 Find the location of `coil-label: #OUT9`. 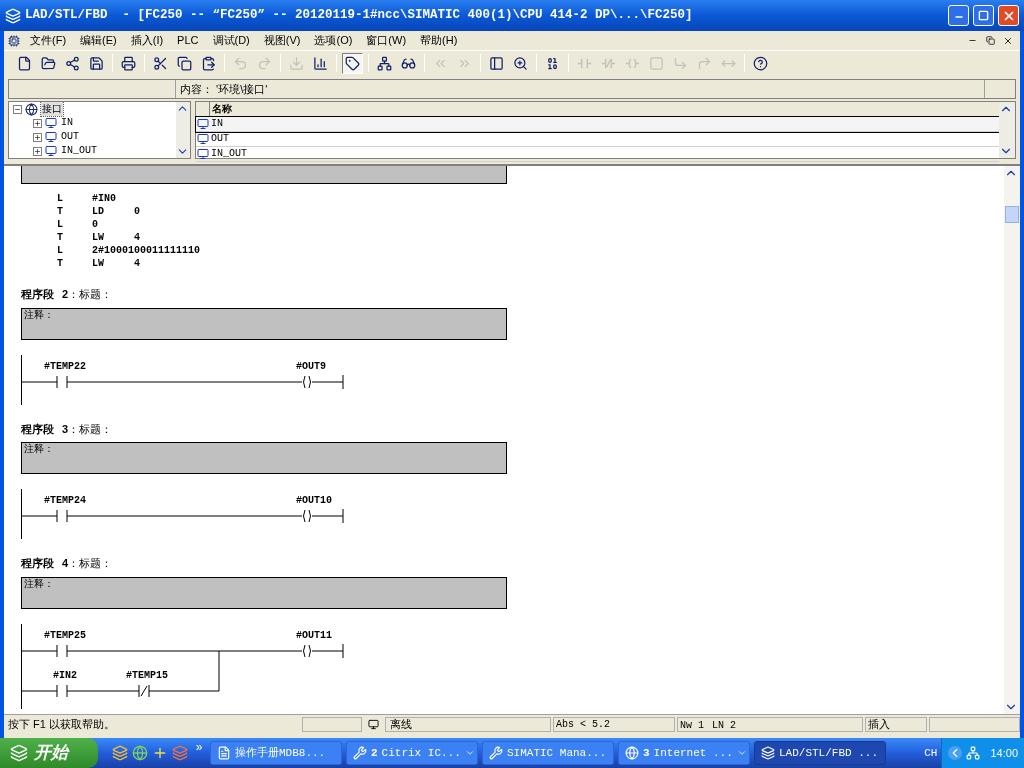

coil-label: #OUT9 is located at coordinates (311, 366).